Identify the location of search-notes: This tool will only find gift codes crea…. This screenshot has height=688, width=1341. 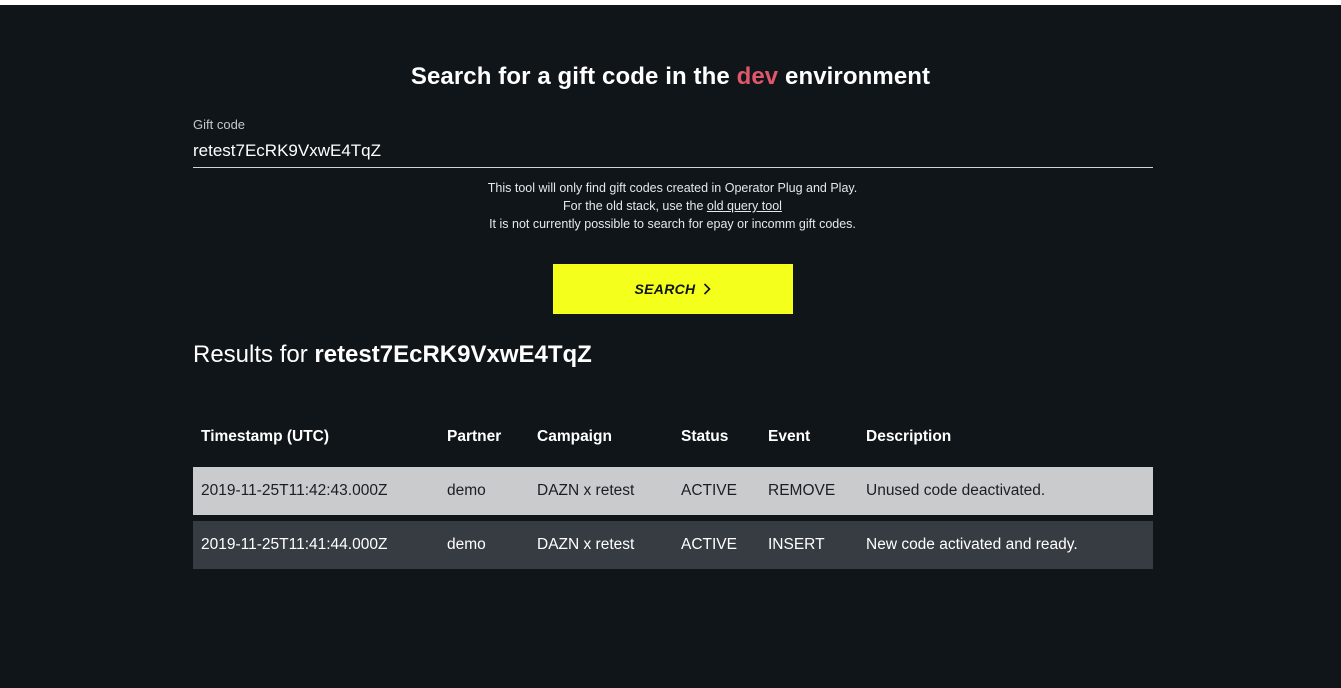
(670, 206).